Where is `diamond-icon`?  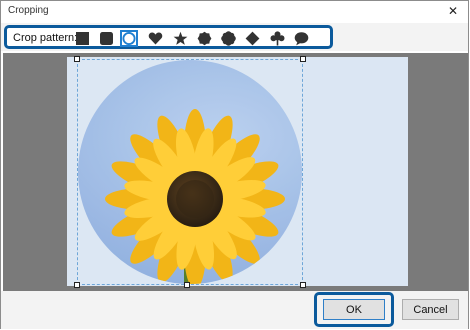 diamond-icon is located at coordinates (252, 38).